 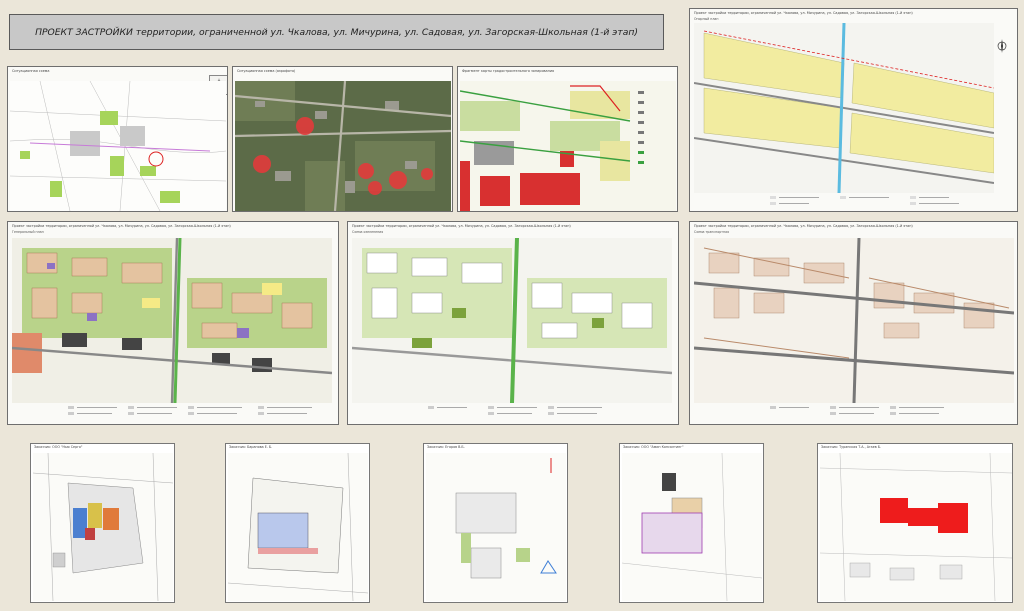 I want to click on card-title: Заказчик: ООО "Амин Консалтинг", so click(x=653, y=447).